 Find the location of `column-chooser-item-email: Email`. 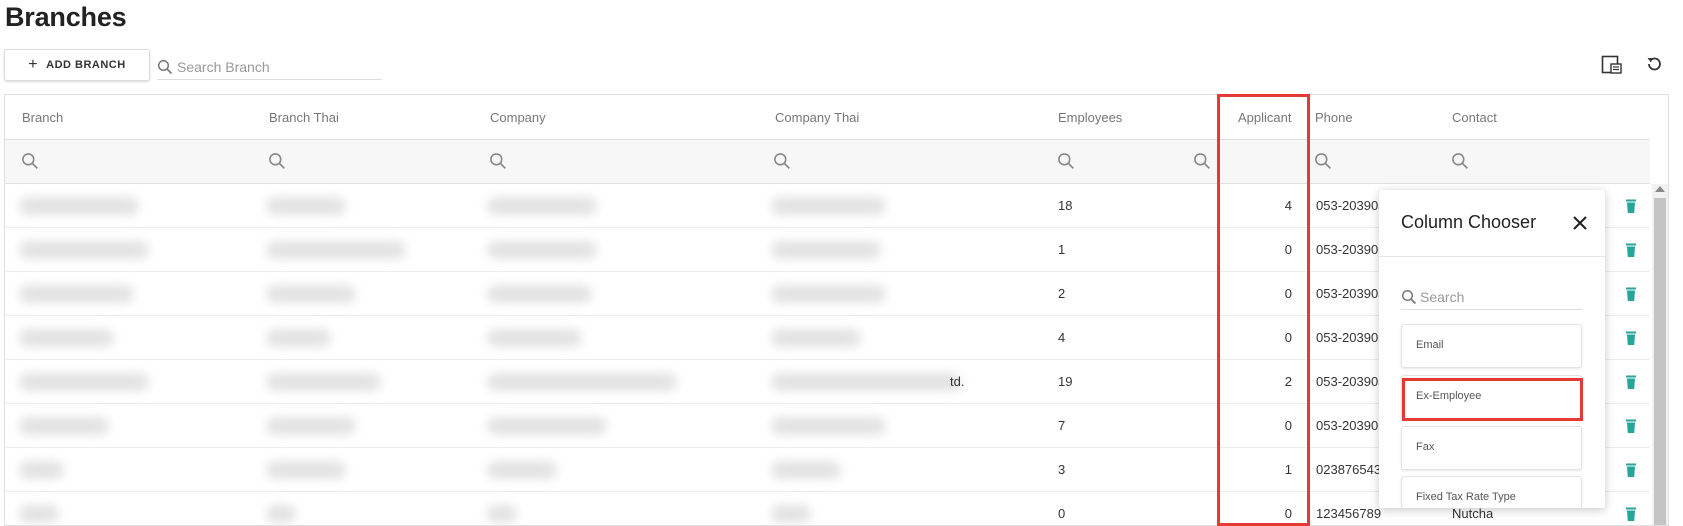

column-chooser-item-email: Email is located at coordinates (1491, 346).